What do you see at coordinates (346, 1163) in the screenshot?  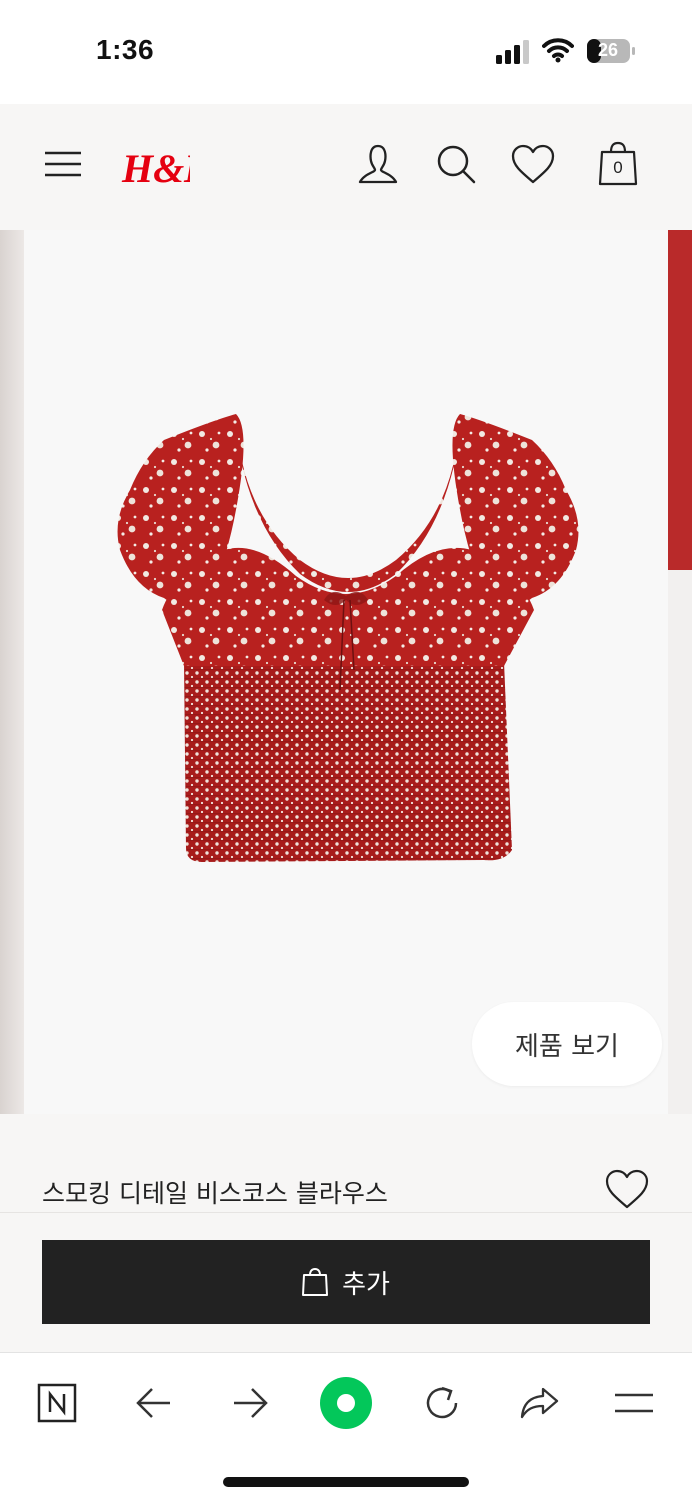 I see `product-info: 스모킹 디테일 비스코스 블라우스` at bounding box center [346, 1163].